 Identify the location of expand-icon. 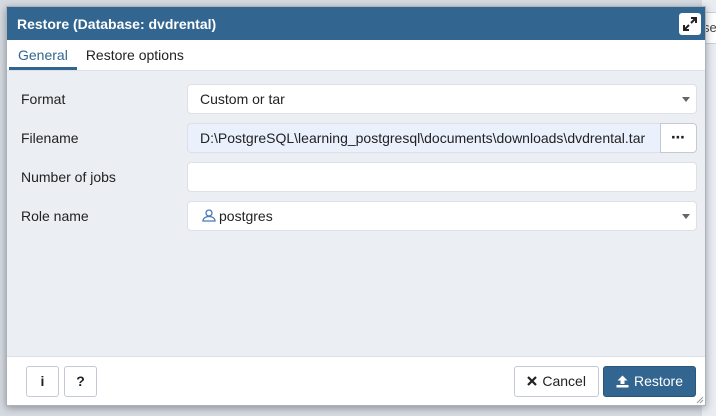
(690, 23).